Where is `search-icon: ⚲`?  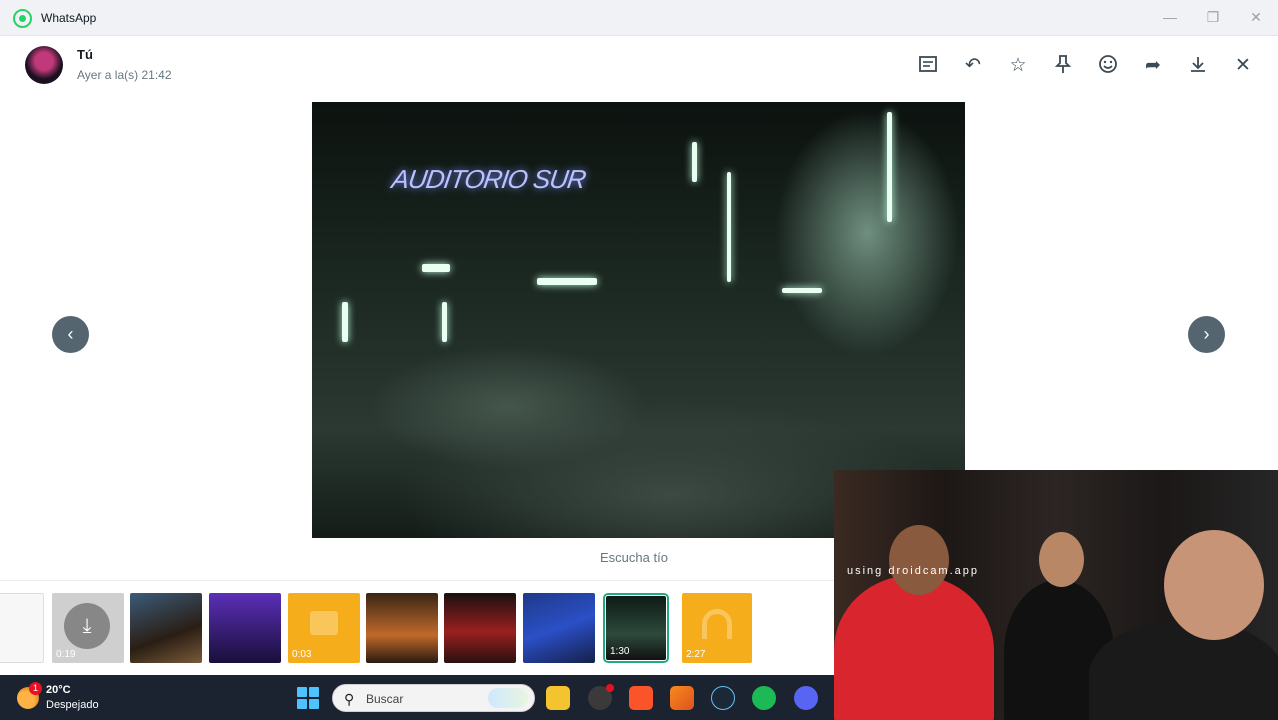
search-icon: ⚲ is located at coordinates (349, 699).